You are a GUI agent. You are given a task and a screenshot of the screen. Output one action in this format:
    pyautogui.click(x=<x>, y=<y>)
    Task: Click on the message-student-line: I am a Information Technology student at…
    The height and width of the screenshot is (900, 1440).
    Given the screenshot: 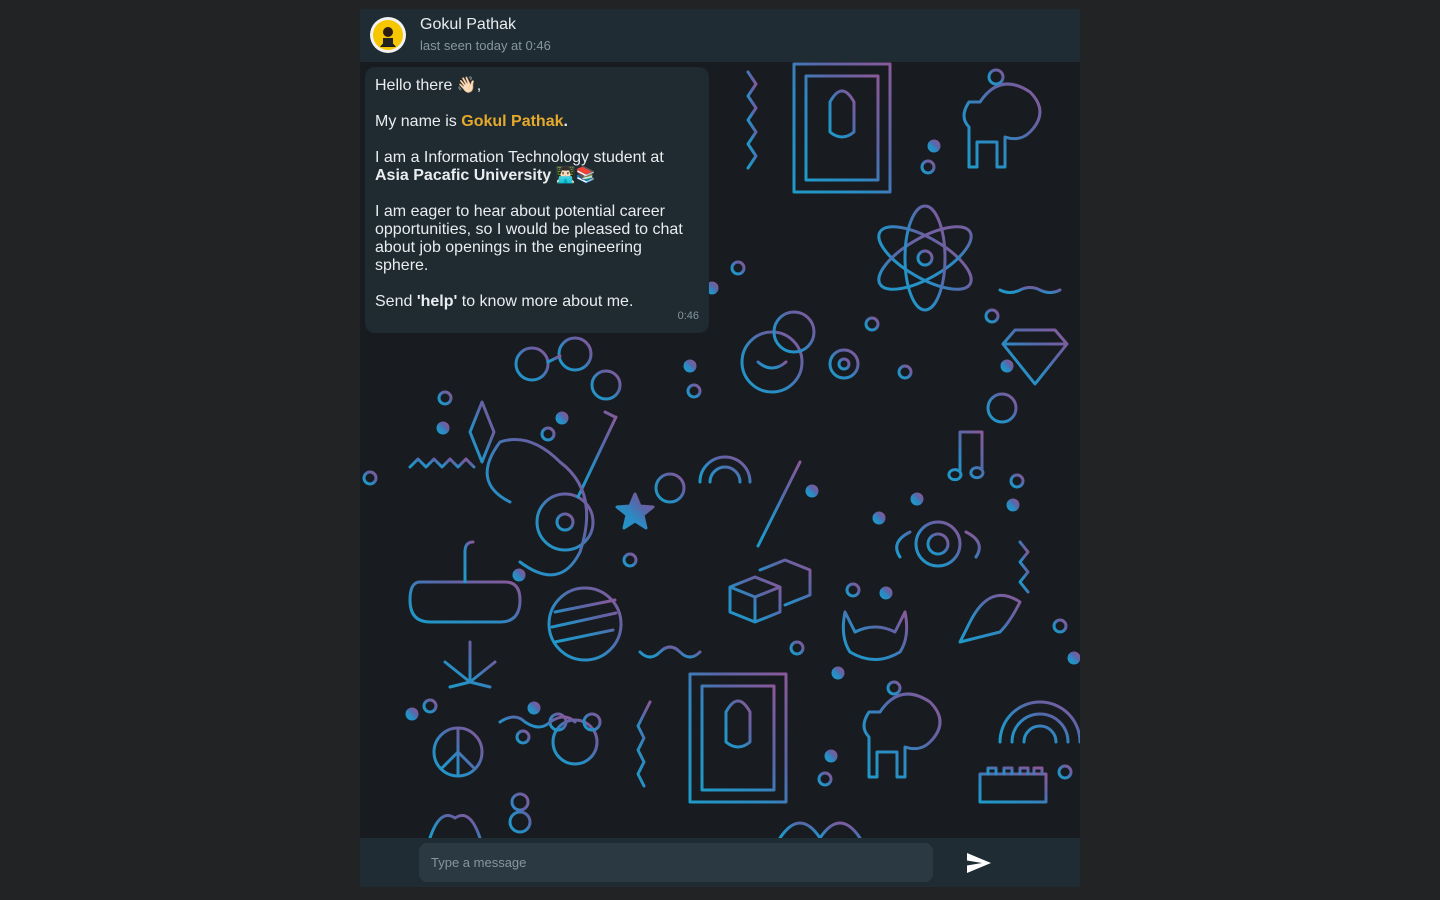 What is the action you would take?
    pyautogui.click(x=537, y=167)
    